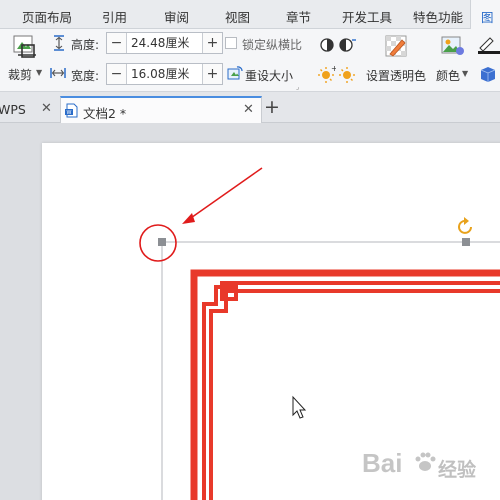 The height and width of the screenshot is (500, 500). Describe the element at coordinates (328, 75) in the screenshot. I see `brightness-up-icon: +` at that location.